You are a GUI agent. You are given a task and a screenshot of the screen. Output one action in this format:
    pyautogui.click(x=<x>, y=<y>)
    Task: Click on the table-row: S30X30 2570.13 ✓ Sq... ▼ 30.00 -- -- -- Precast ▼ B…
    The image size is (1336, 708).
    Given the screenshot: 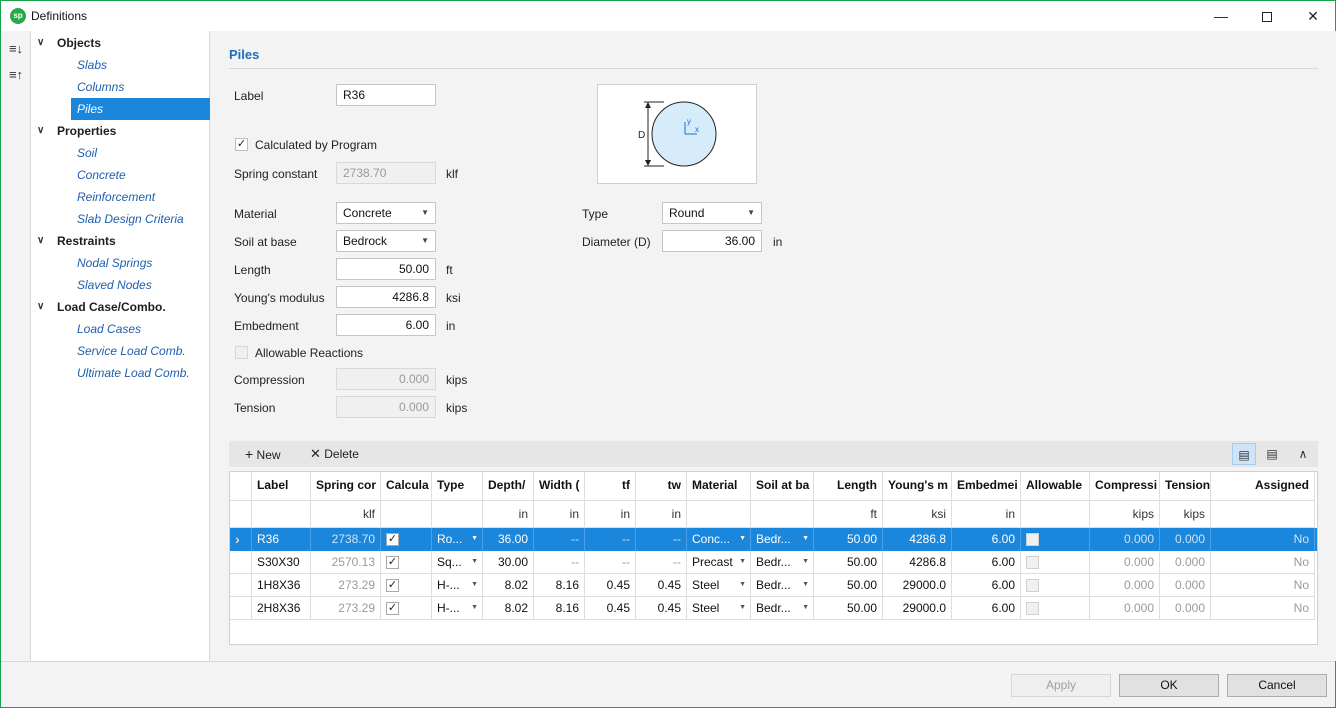 What is the action you would take?
    pyautogui.click(x=773, y=562)
    